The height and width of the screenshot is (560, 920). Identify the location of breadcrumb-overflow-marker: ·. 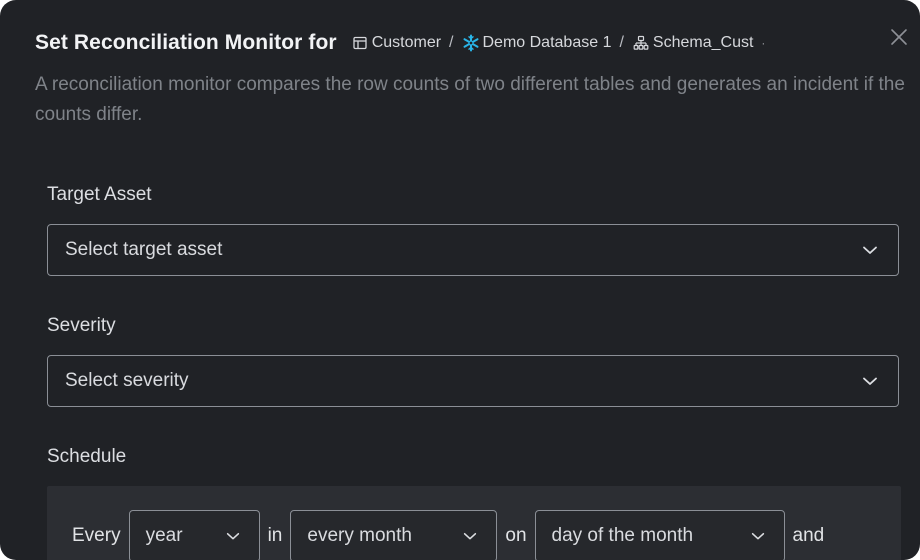
(763, 43).